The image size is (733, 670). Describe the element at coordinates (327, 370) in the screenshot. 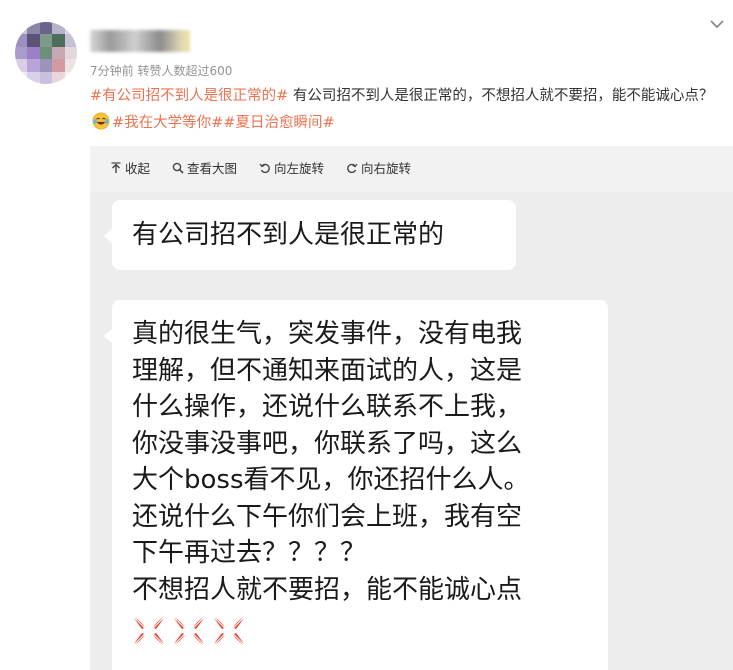

I see `chat-line: 理解，但不通知来面试的人，这是` at that location.